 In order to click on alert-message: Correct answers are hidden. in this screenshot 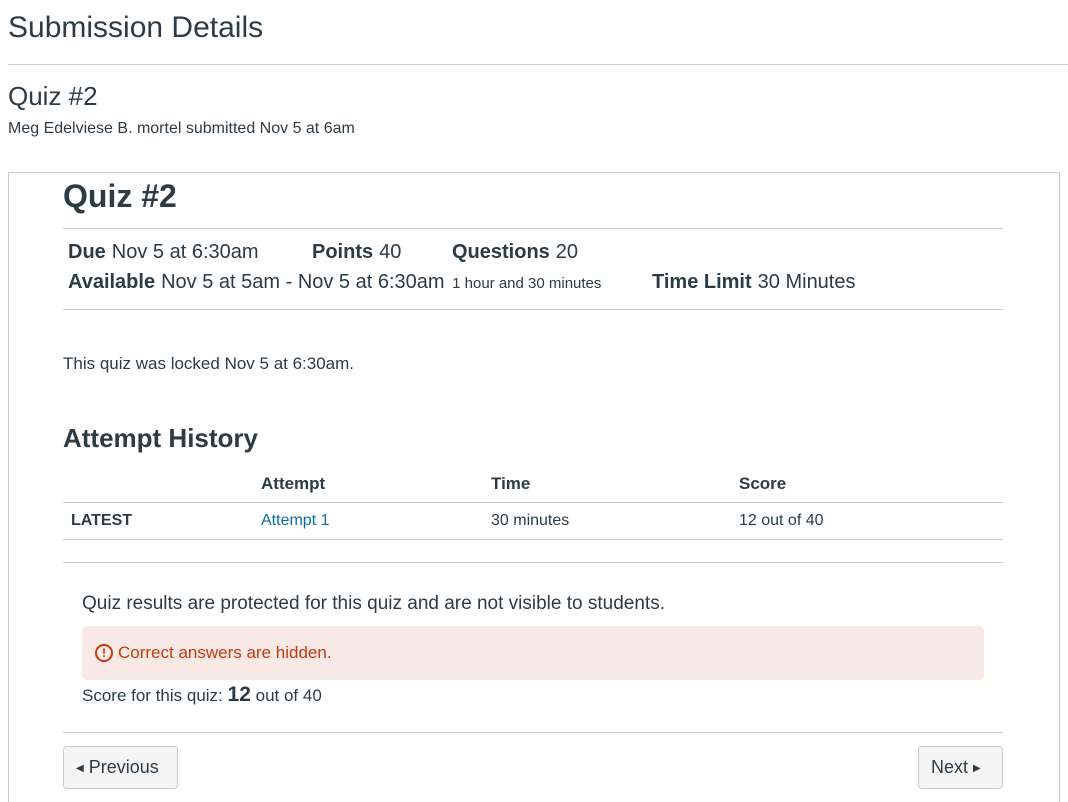, I will do `click(225, 652)`.